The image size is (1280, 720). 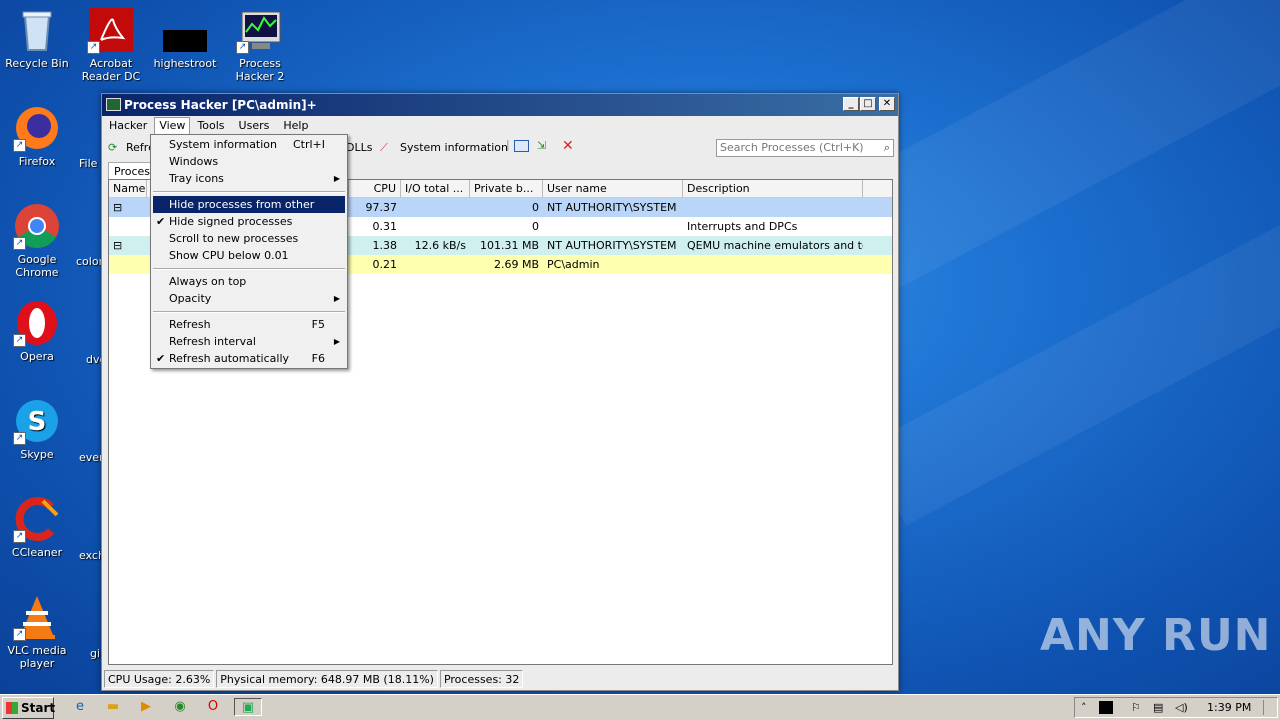 What do you see at coordinates (612, 207) in the screenshot?
I see `cell-user: NT AUTHORITY\SYSTEM` at bounding box center [612, 207].